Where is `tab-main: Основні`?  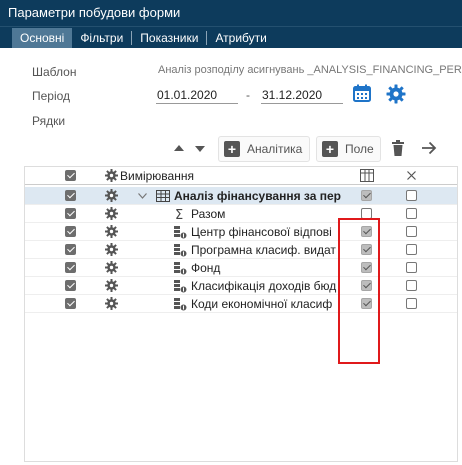
tab-main: Основні is located at coordinates (42, 37).